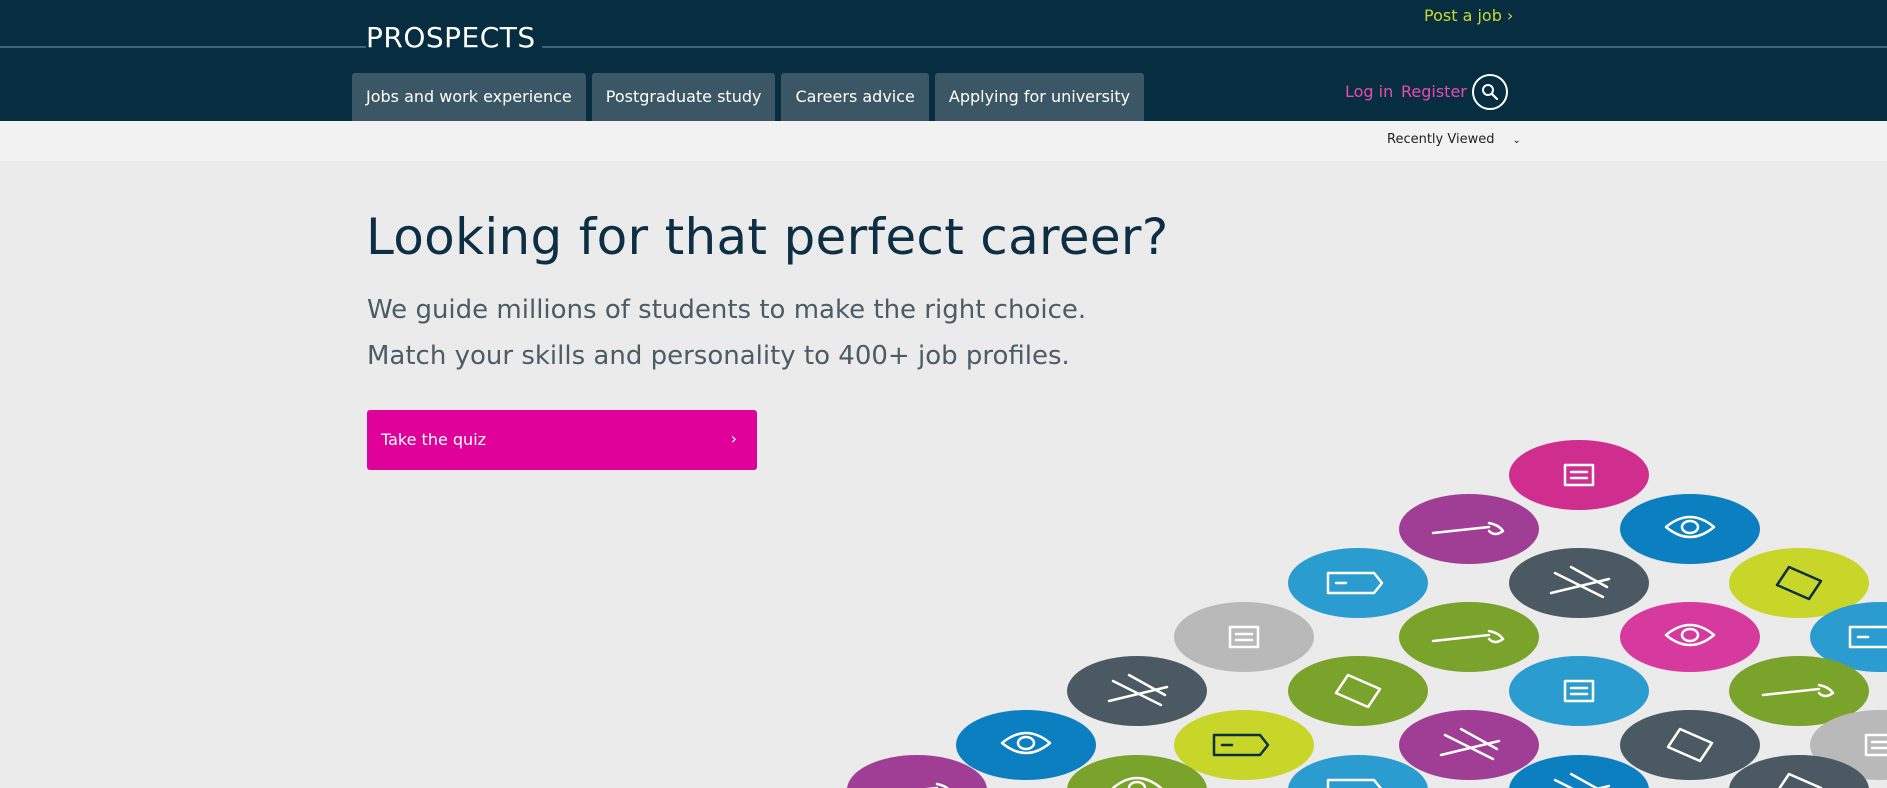 The image size is (1887, 788). Describe the element at coordinates (1469, 637) in the screenshot. I see `laptop-icon` at that location.